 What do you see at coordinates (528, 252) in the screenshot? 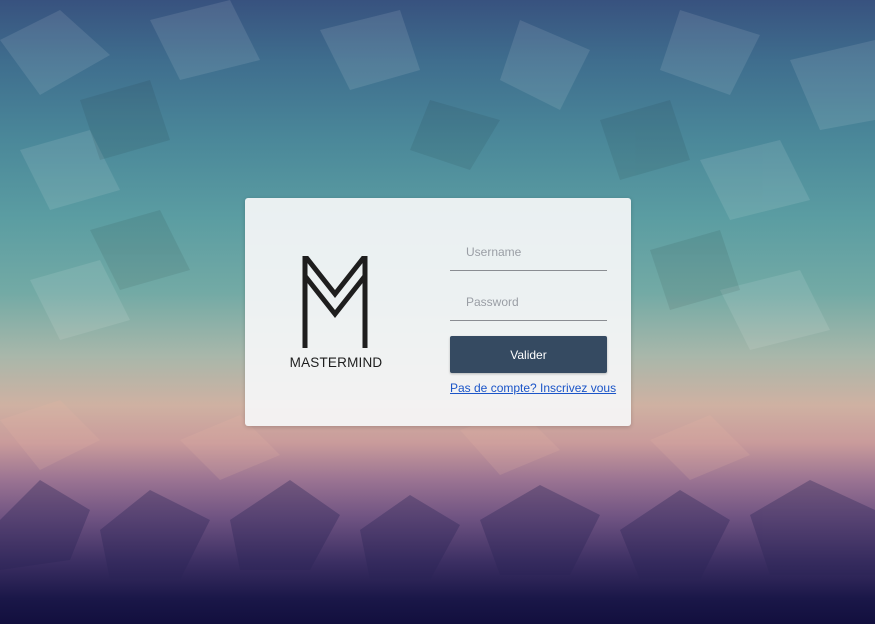
I see `username-input` at bounding box center [528, 252].